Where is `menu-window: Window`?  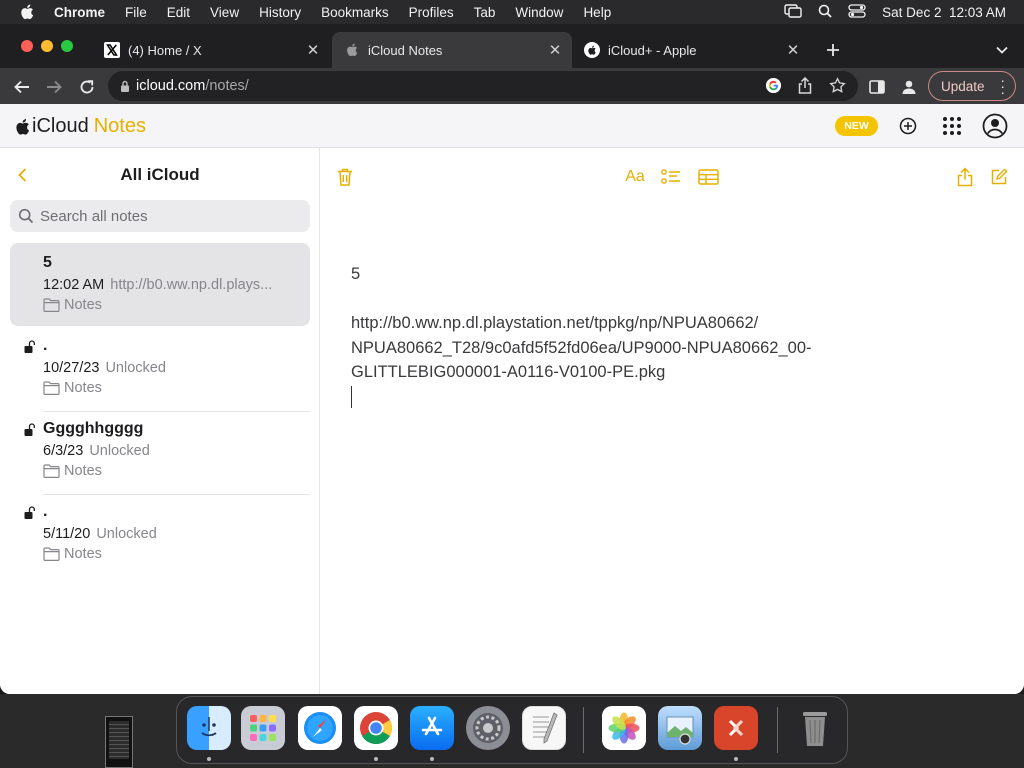 menu-window: Window is located at coordinates (539, 12).